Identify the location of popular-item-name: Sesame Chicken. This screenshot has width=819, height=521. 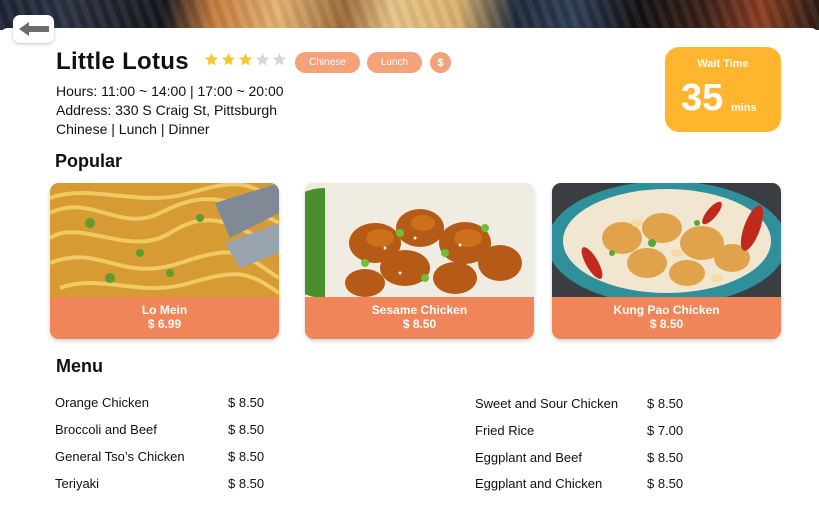
(419, 310).